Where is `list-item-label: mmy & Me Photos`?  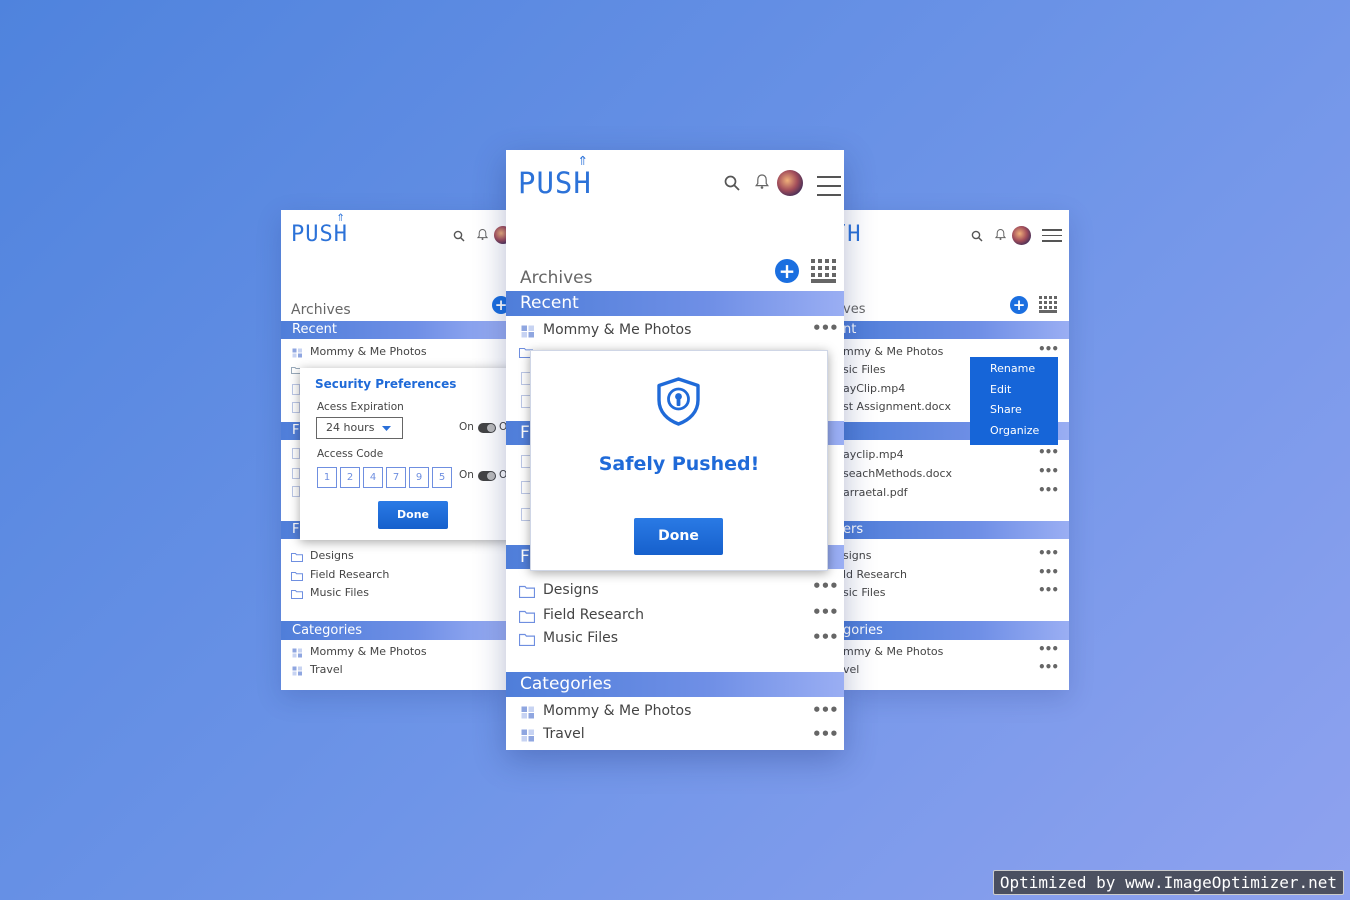
list-item-label: mmy & Me Photos is located at coordinates (893, 351).